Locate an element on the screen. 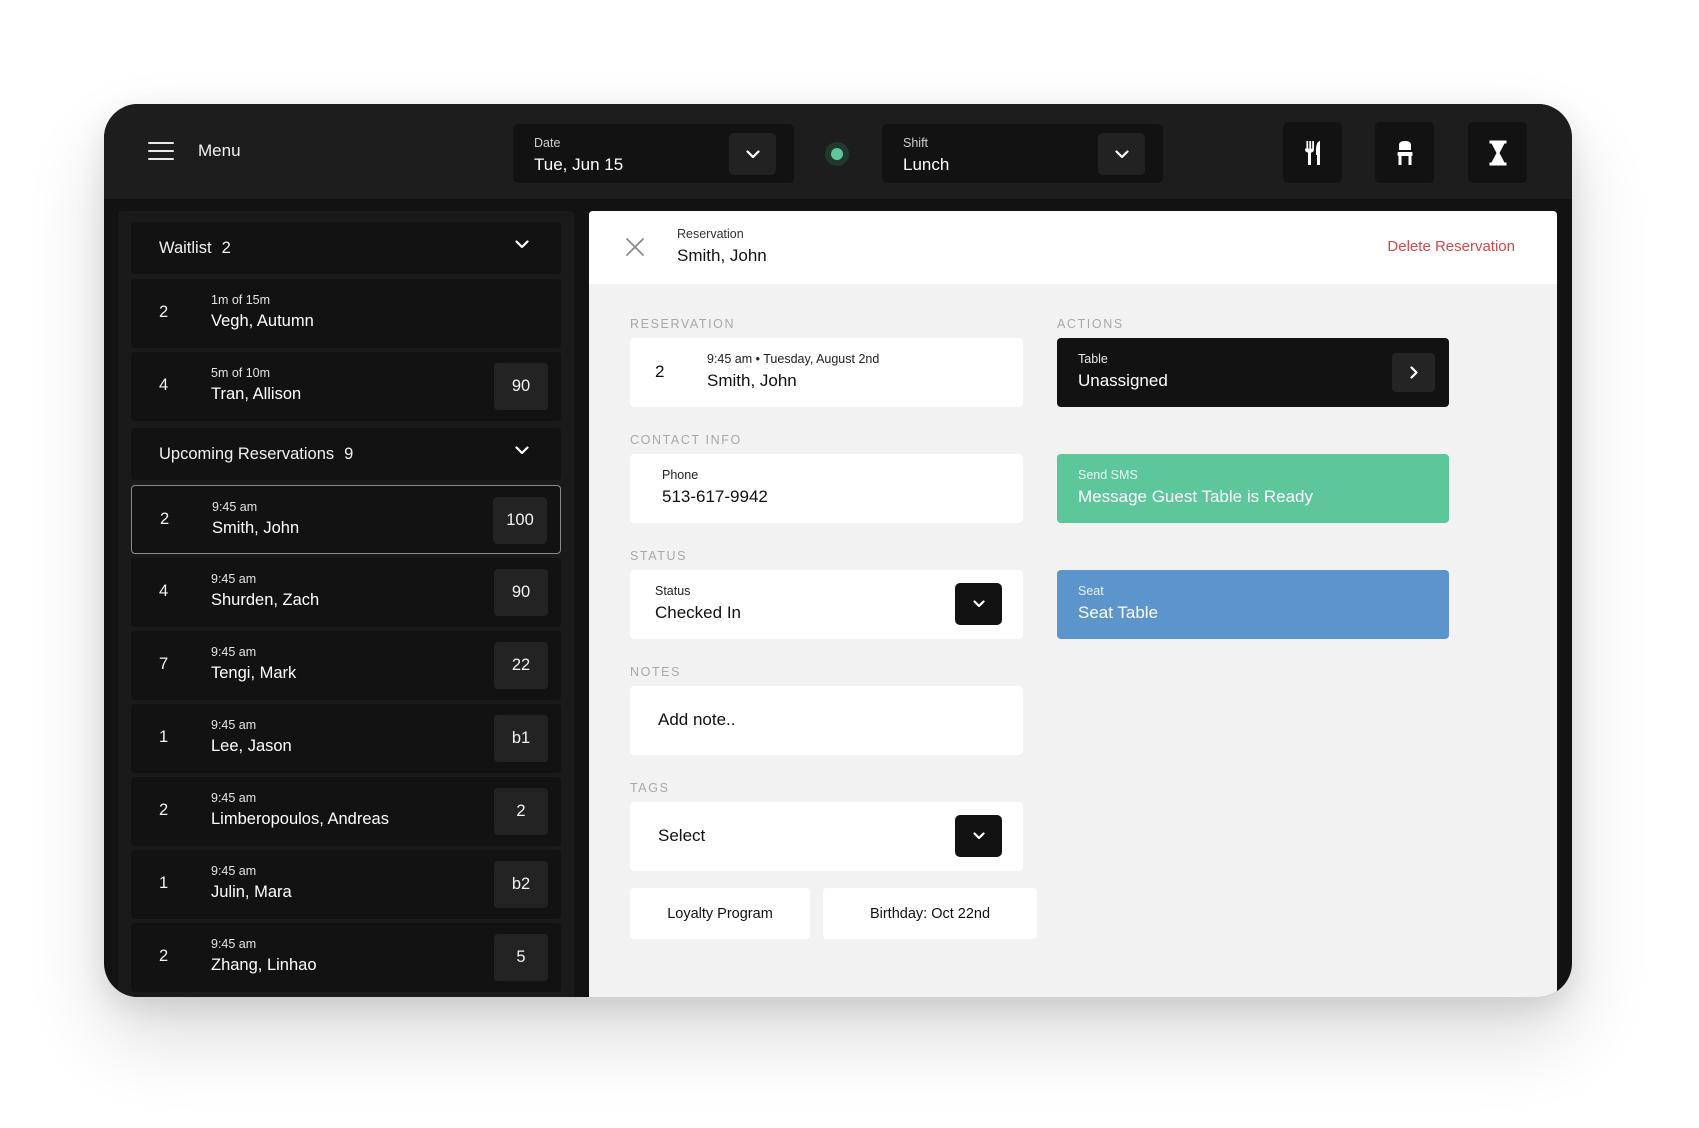 The height and width of the screenshot is (1128, 1699). guest-name: Limberopoulos, Andreas is located at coordinates (300, 819).